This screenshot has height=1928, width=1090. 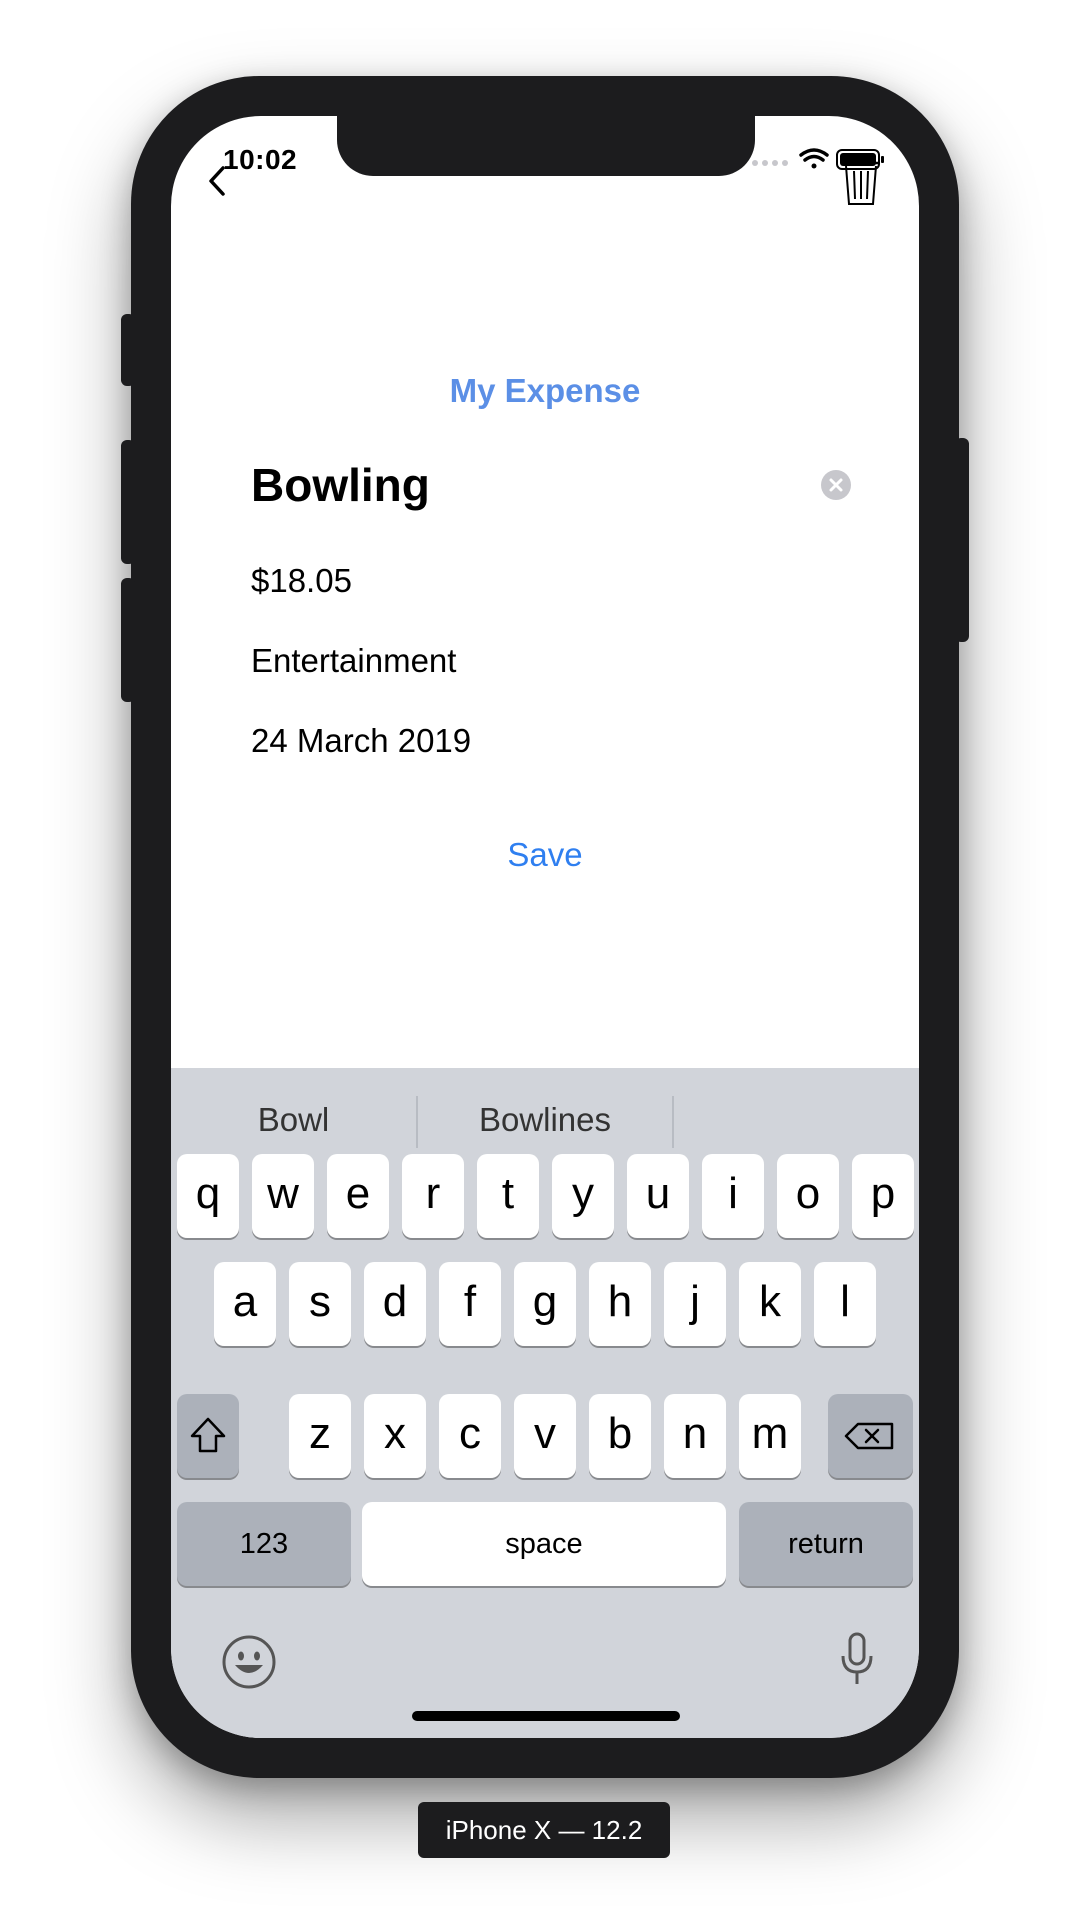 I want to click on key-o: o, so click(x=808, y=1196).